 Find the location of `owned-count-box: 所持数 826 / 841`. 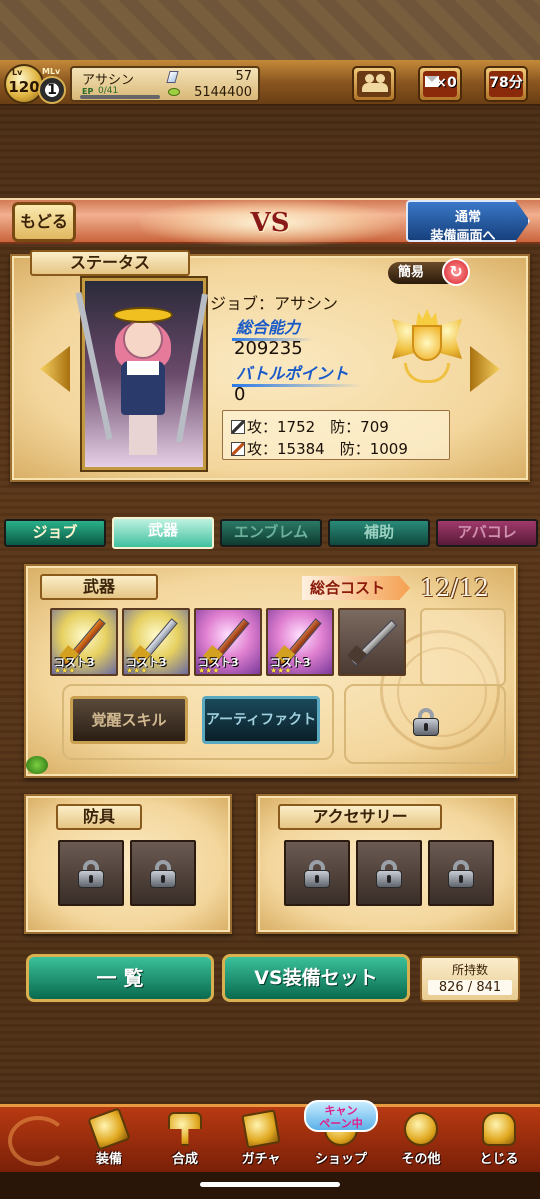

owned-count-box: 所持数 826 / 841 is located at coordinates (470, 979).